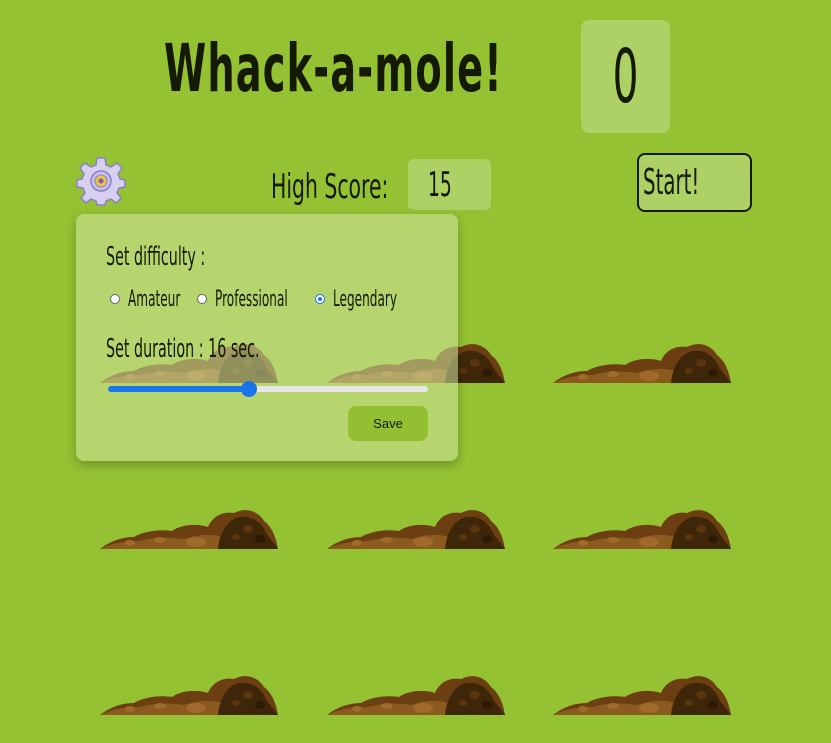 This screenshot has height=743, width=831. I want to click on difficulty-options: Amateur Professional Legendary, so click(279, 299).